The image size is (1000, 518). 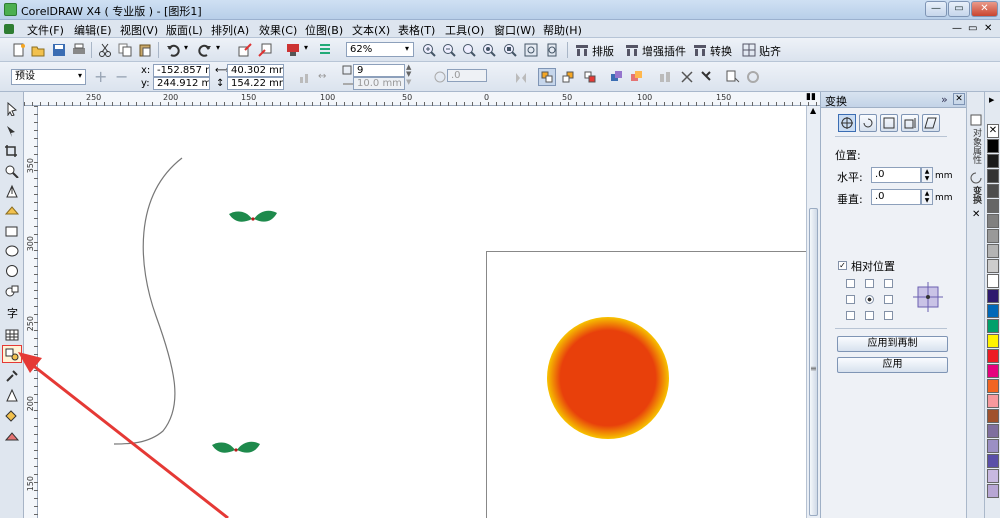 What do you see at coordinates (173, 50) in the screenshot?
I see `undo-icon` at bounding box center [173, 50].